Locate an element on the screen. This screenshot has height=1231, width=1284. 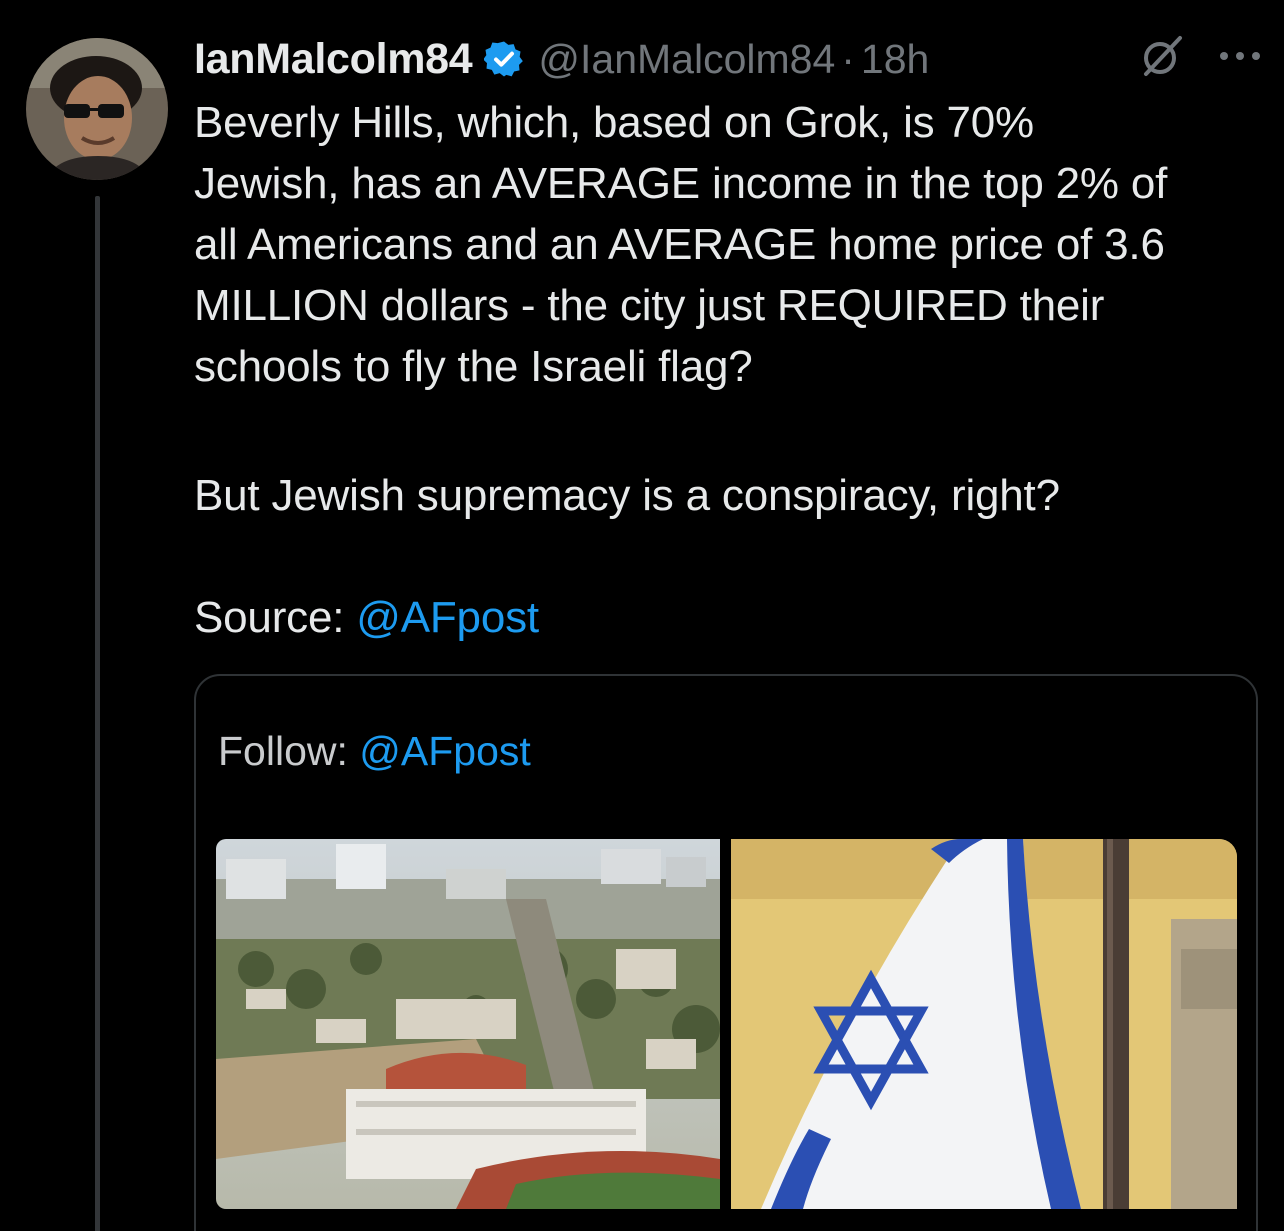
card-caption: Follow: @AFpost is located at coordinates (374, 751).